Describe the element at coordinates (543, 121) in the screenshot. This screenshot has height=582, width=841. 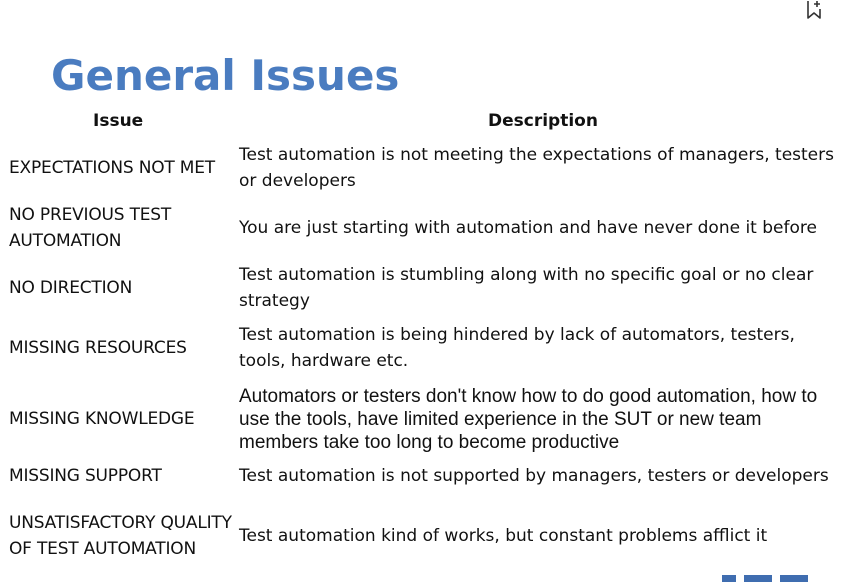
I see `column-header-description: Description` at that location.